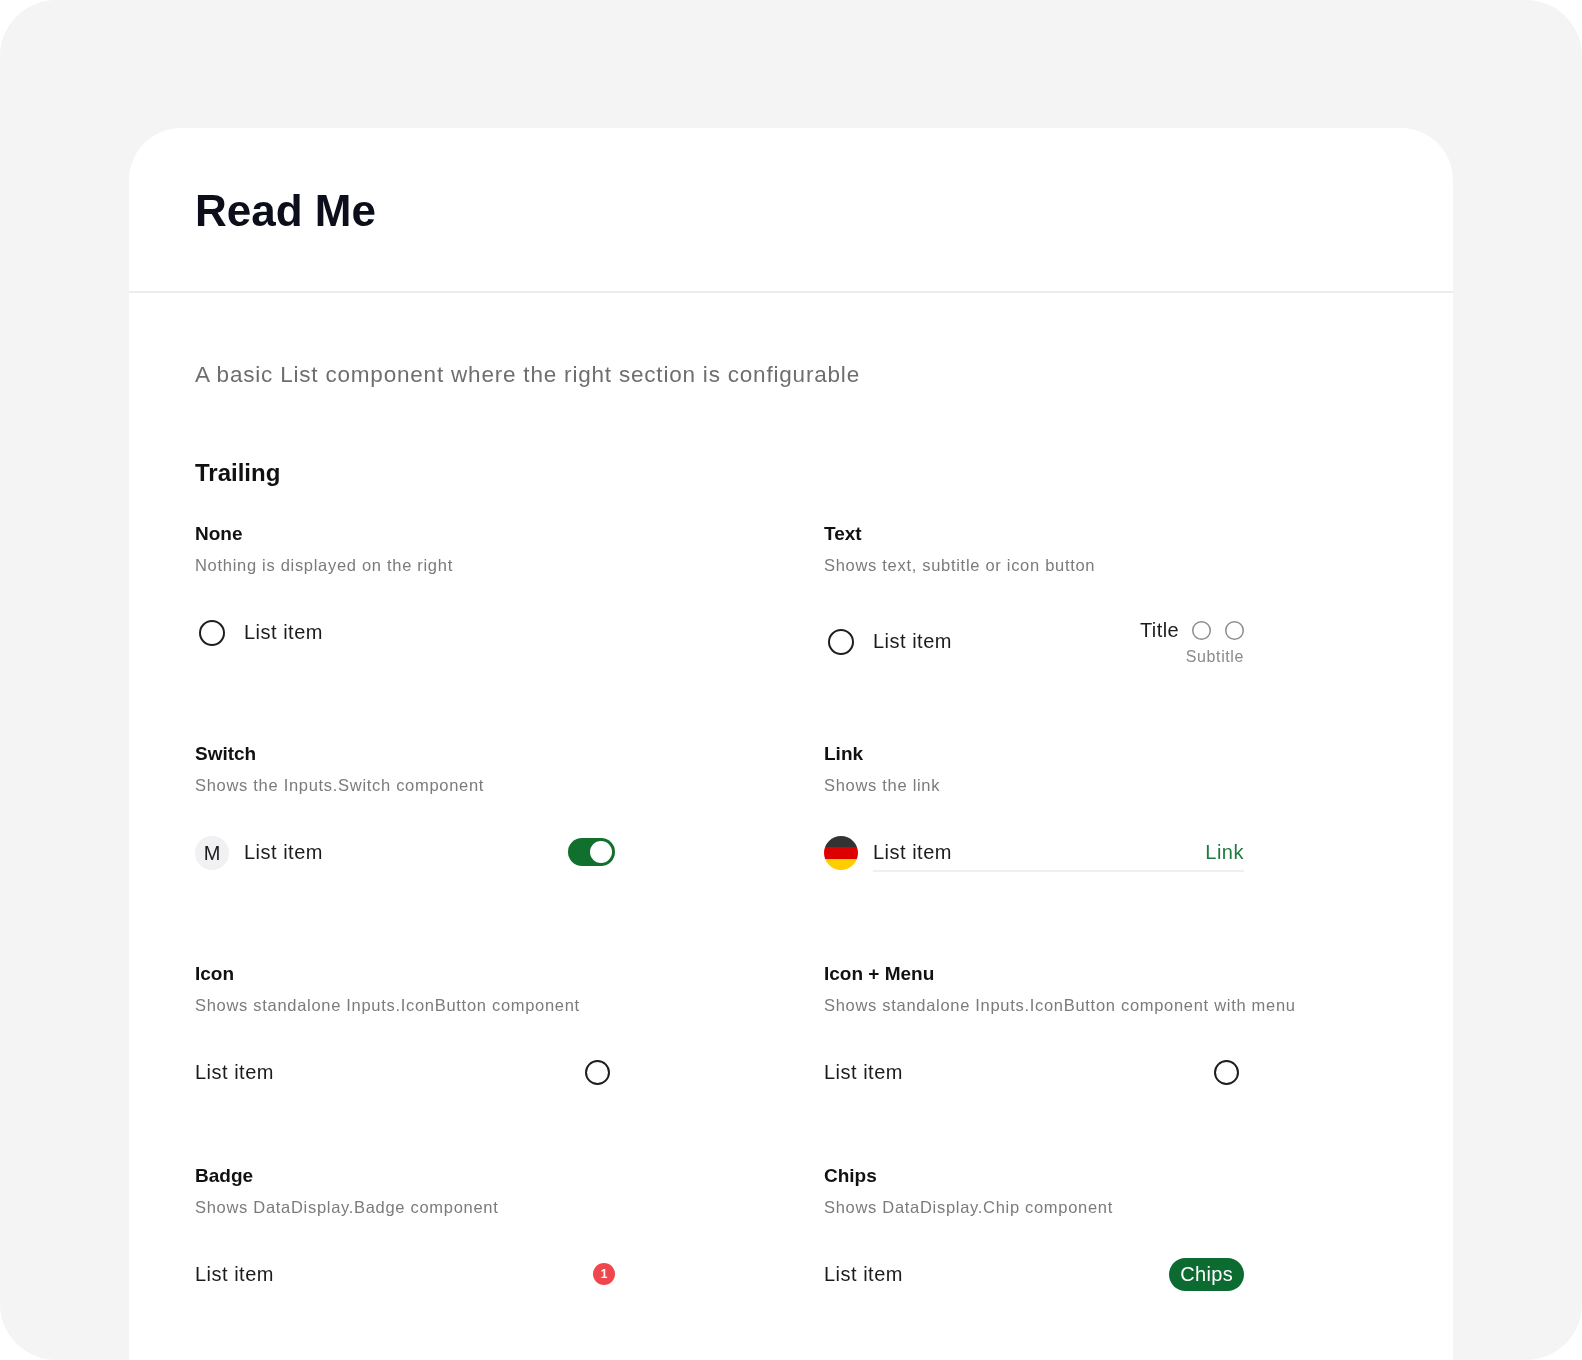  Describe the element at coordinates (879, 974) in the screenshot. I see `example-title: Icon + Menu` at that location.